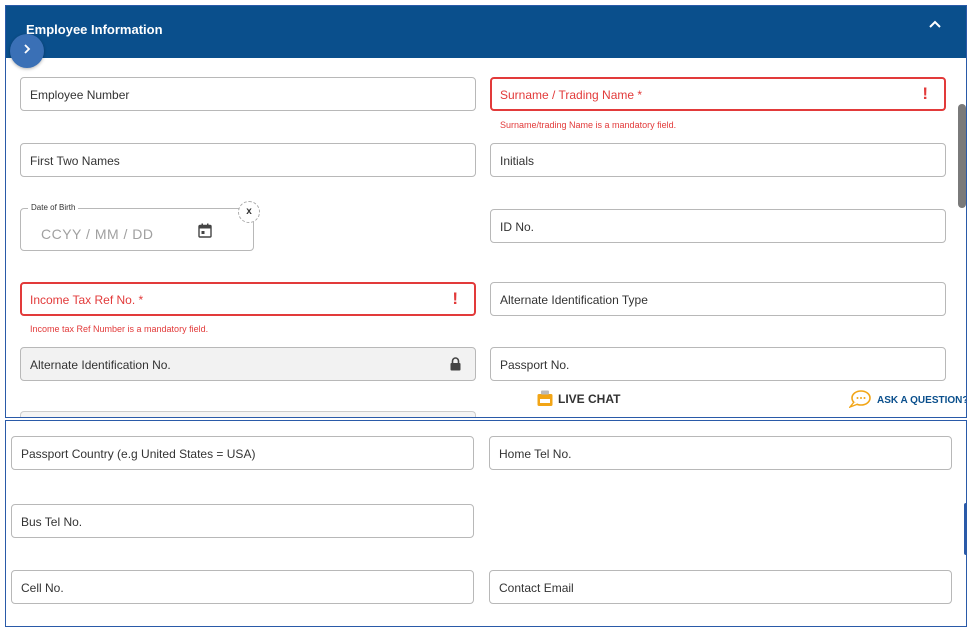 The width and height of the screenshot is (972, 631). What do you see at coordinates (965, 529) in the screenshot?
I see `scrollbar-thumb-bottom` at bounding box center [965, 529].